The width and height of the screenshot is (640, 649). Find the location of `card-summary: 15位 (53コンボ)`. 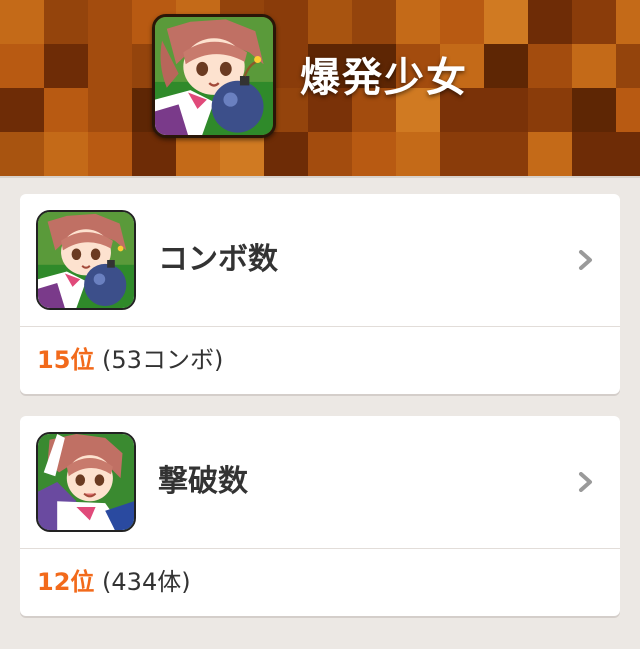

card-summary: 15位 (53コンボ) is located at coordinates (320, 360).